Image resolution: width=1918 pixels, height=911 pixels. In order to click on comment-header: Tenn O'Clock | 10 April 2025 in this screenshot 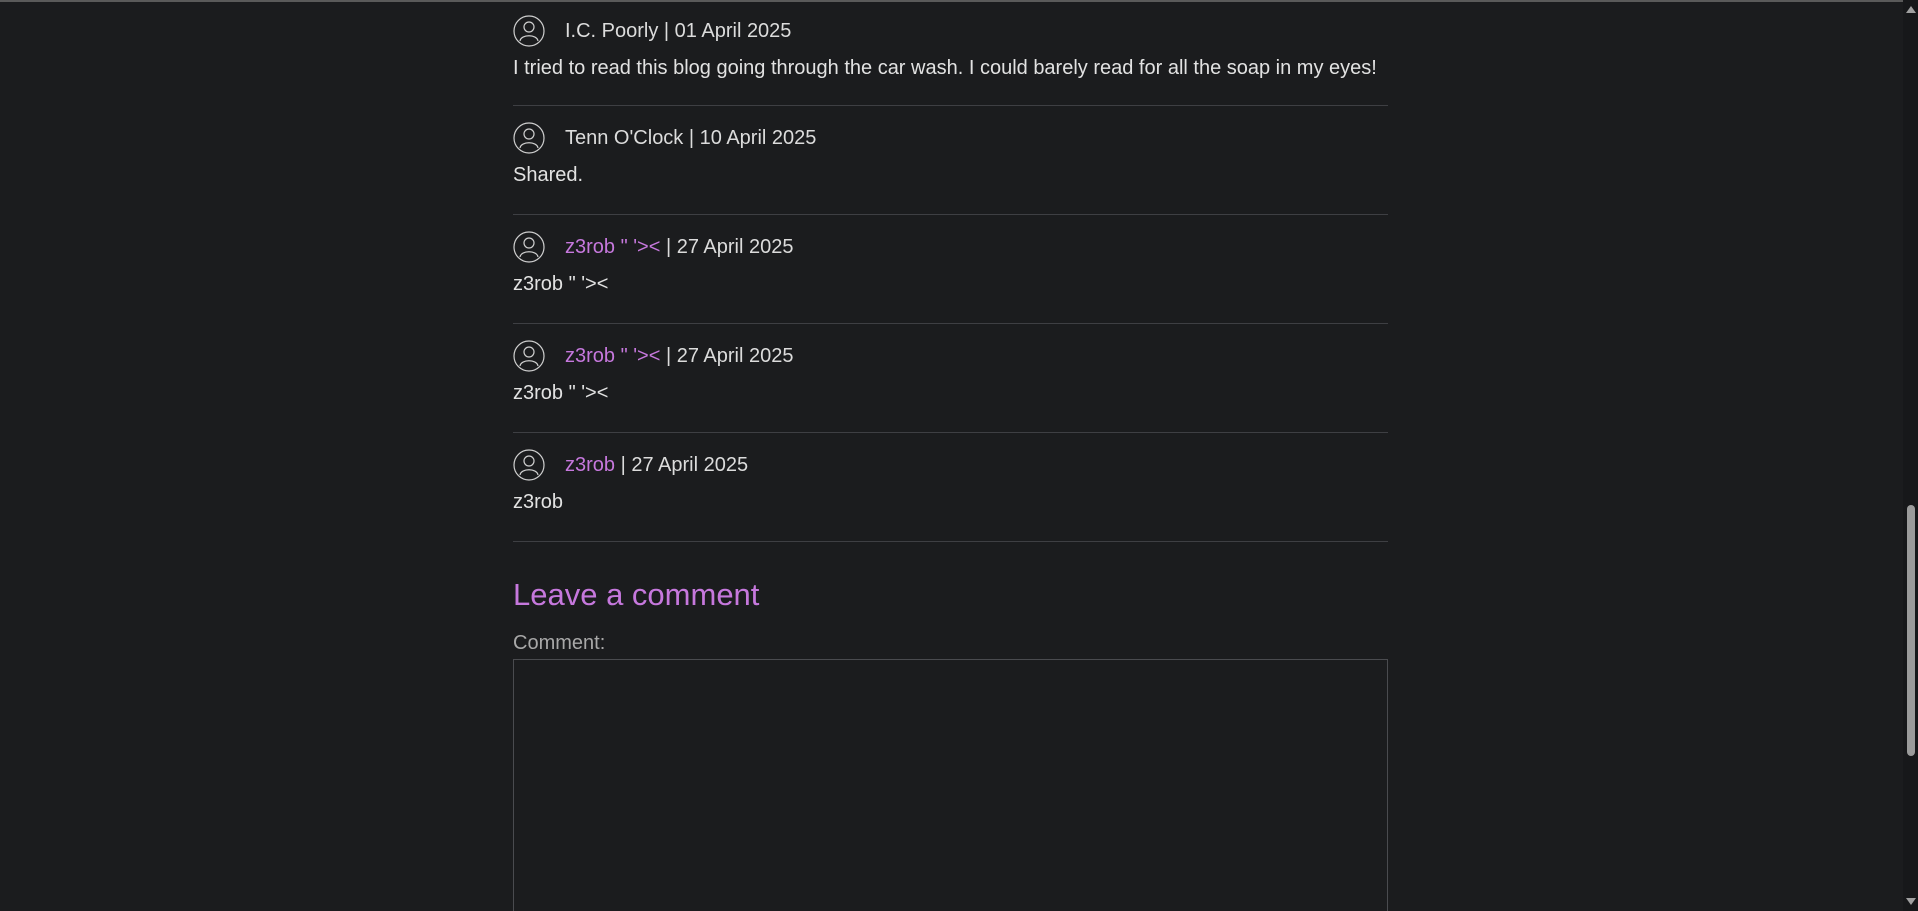, I will do `click(664, 138)`.